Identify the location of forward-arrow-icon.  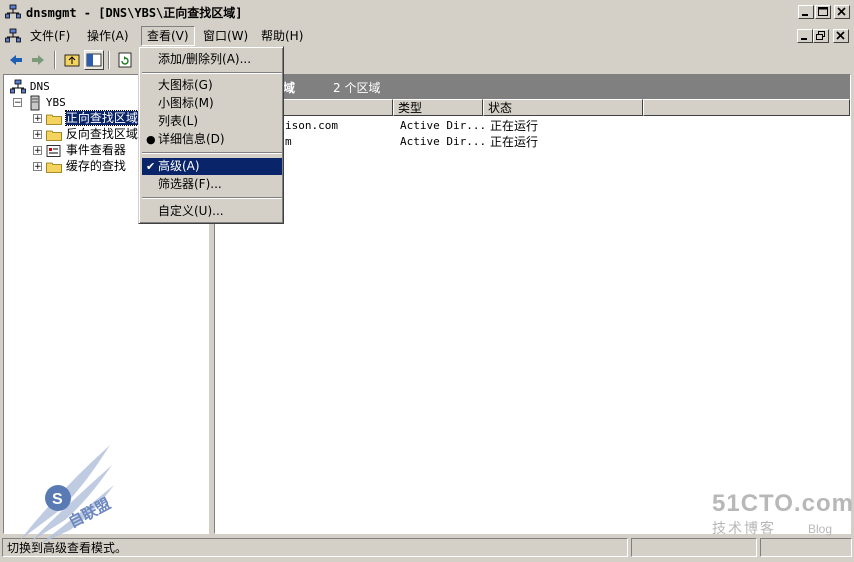
(38, 60).